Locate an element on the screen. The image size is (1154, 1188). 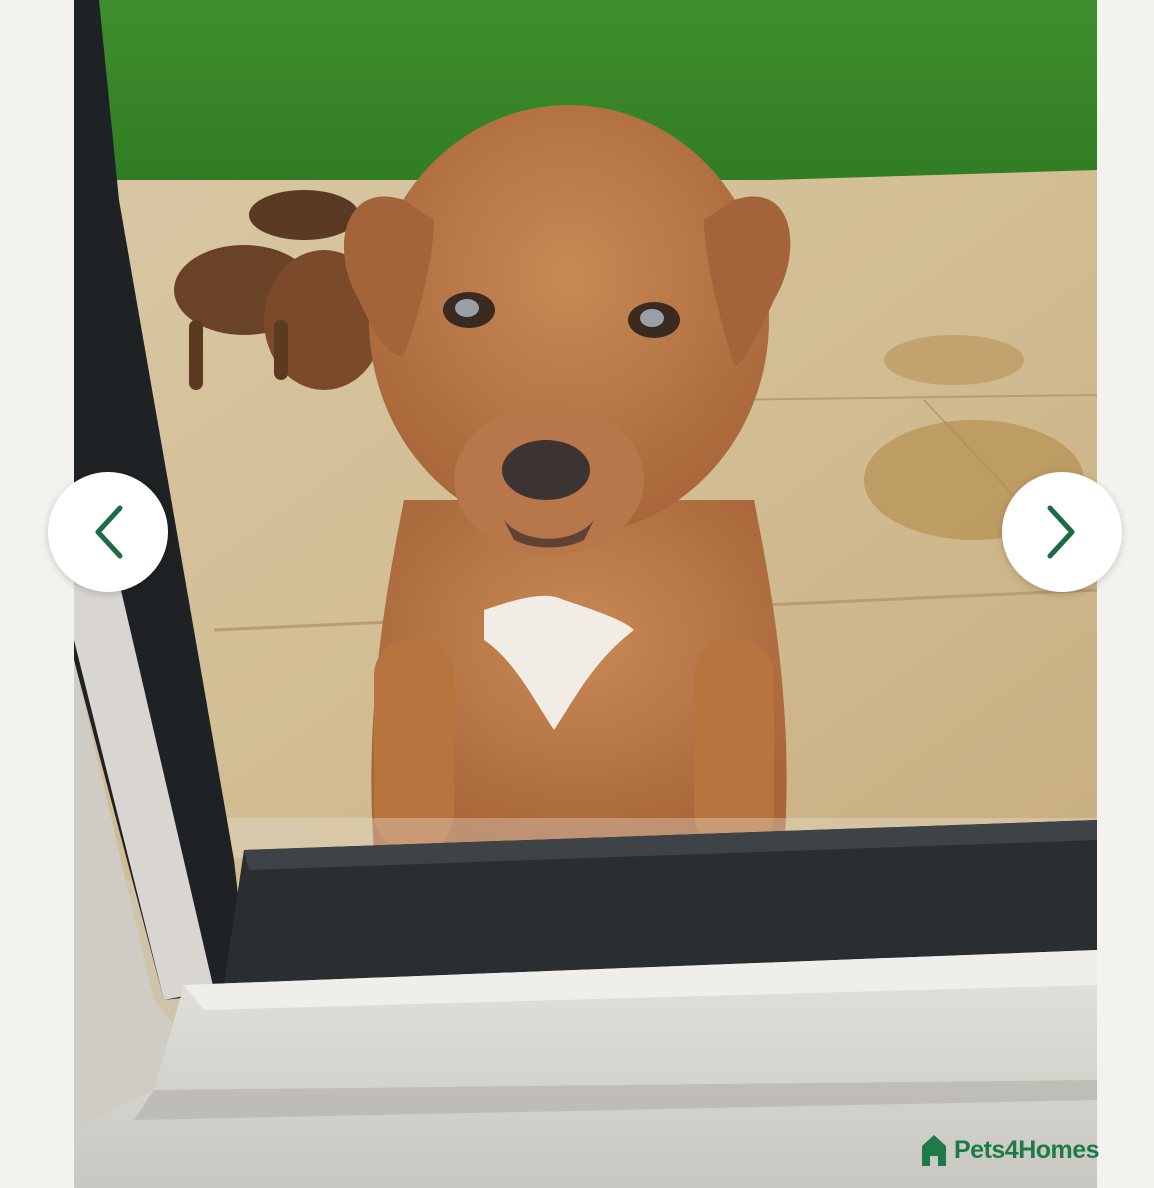
previous-image-button is located at coordinates (108, 532).